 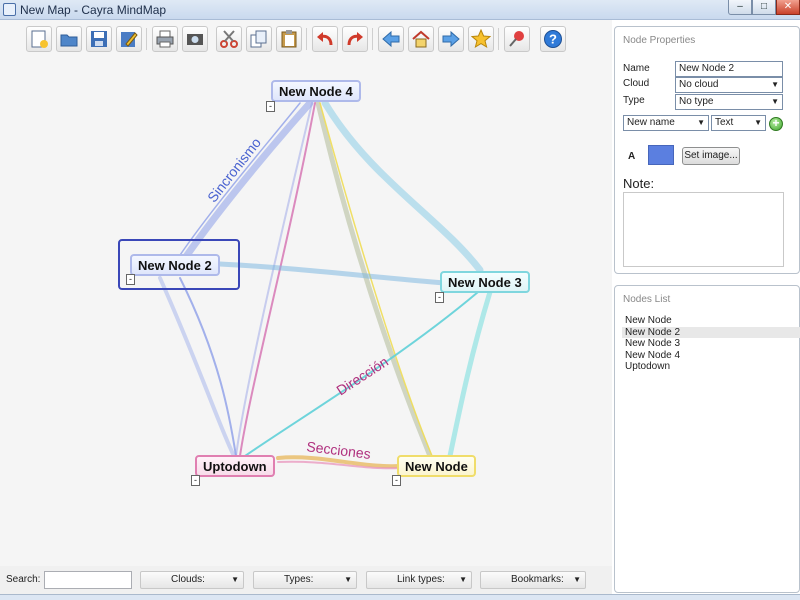 I want to click on attribute-name-select: New name ▼, so click(x=666, y=123).